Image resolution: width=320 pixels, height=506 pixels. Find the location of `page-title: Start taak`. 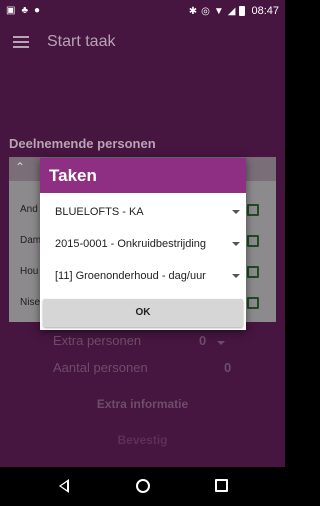

page-title: Start taak is located at coordinates (81, 41).